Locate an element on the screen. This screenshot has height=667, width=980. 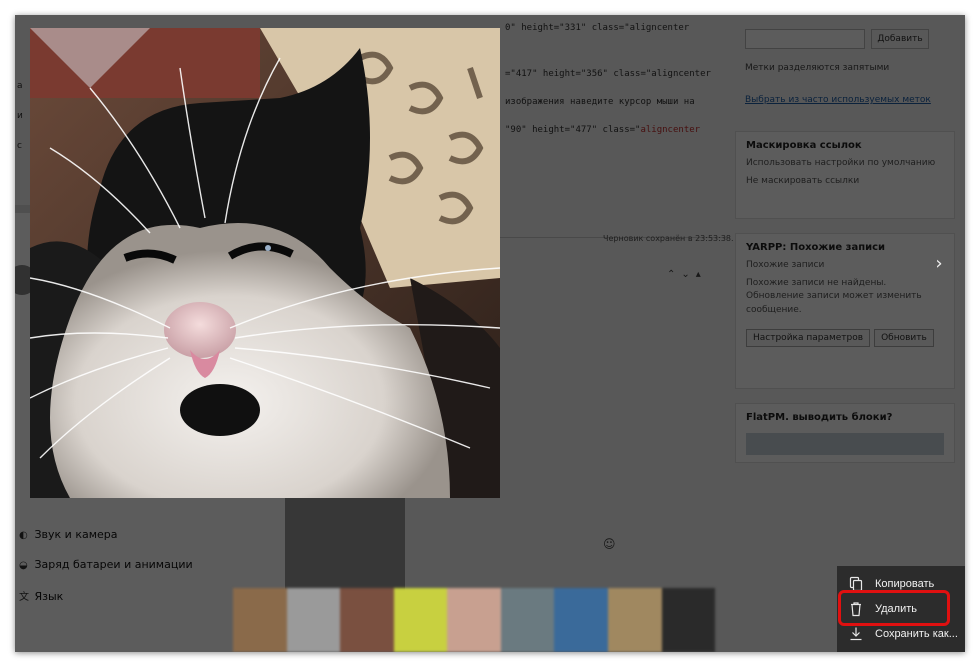
sidebar-item: ◒ Заряд батареи и анимации is located at coordinates (106, 564).